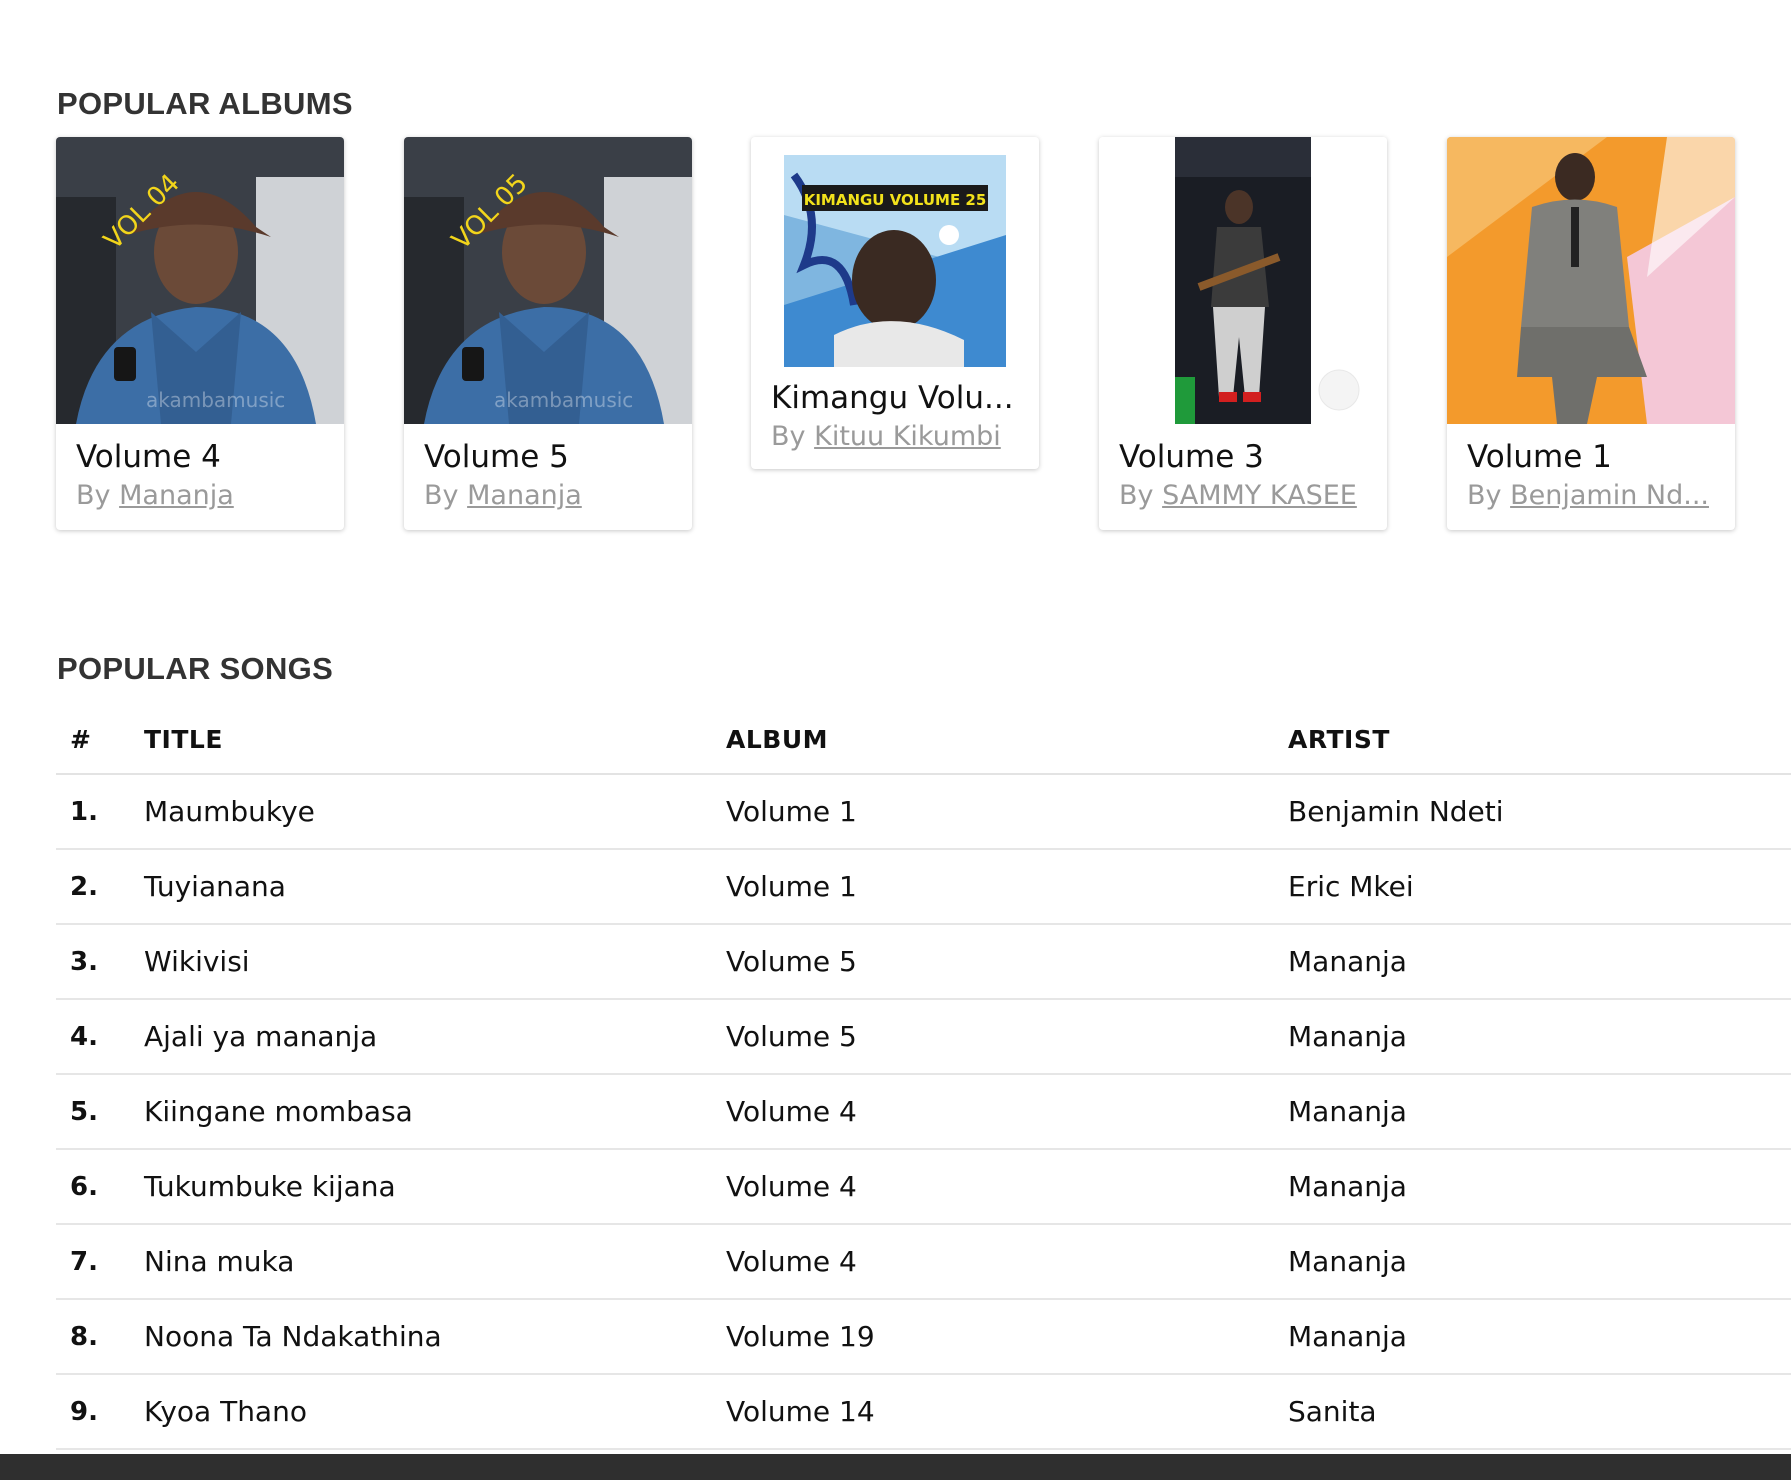  What do you see at coordinates (100, 1112) in the screenshot?
I see `song-number: 5.` at bounding box center [100, 1112].